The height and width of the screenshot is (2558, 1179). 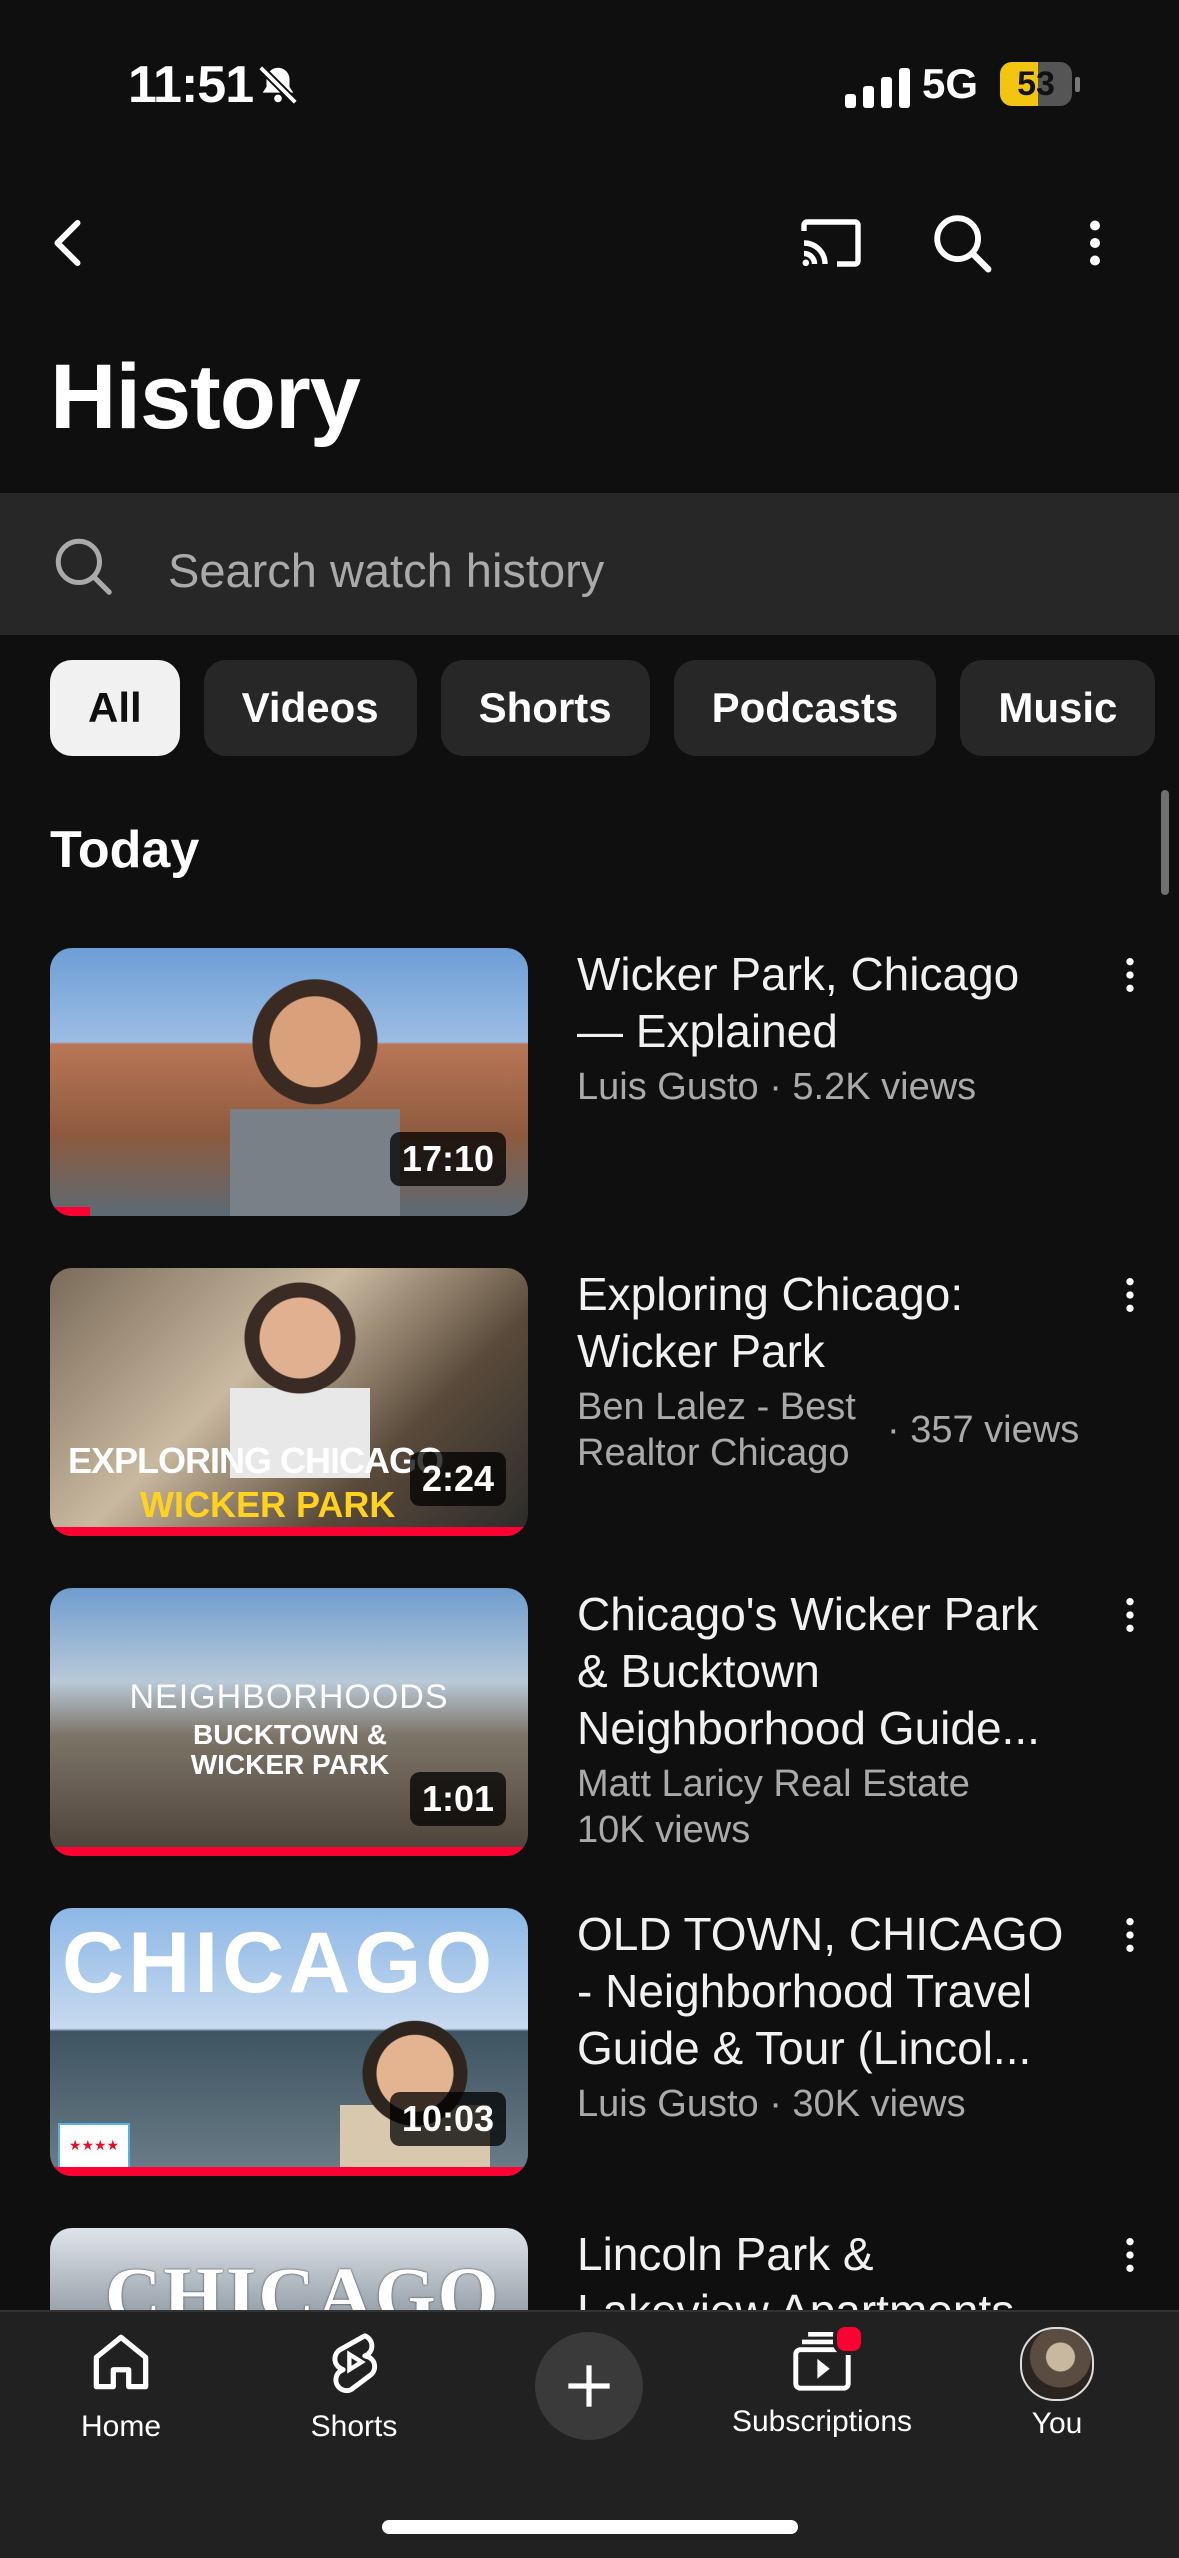 I want to click on signal-icon, so click(x=877, y=87).